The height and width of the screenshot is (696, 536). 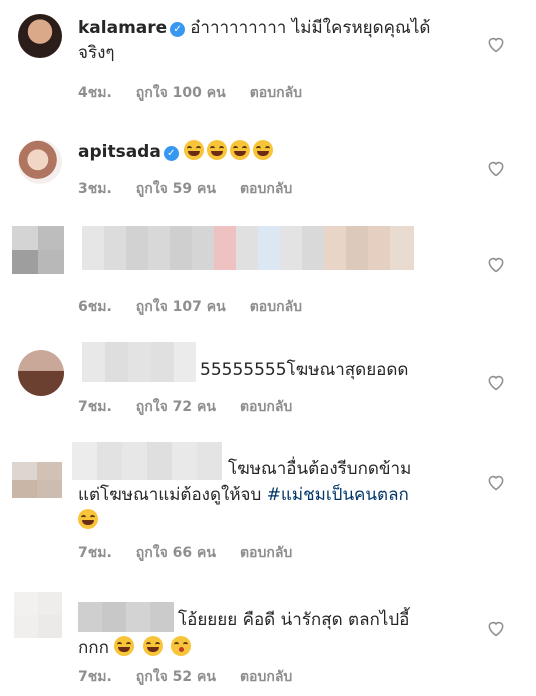 What do you see at coordinates (310, 28) in the screenshot?
I see `comment-text-line1: อ๋าาาาาาาาา ไม่มีใครหยุดคุณได้` at bounding box center [310, 28].